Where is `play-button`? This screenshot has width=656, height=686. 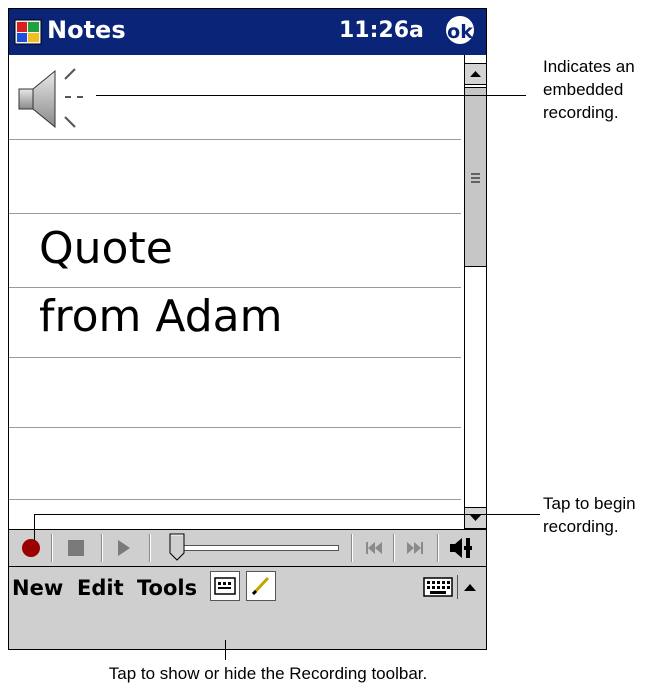 play-button is located at coordinates (124, 548).